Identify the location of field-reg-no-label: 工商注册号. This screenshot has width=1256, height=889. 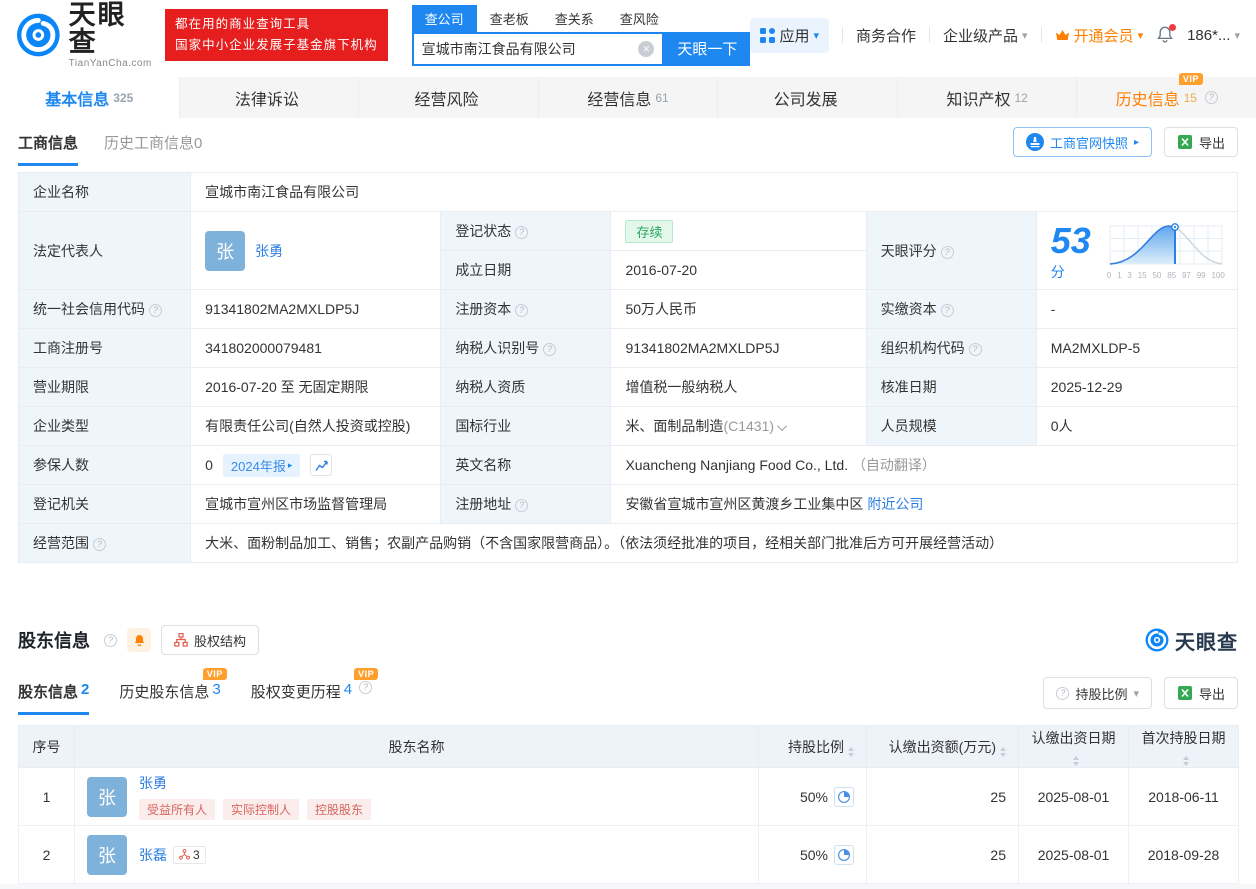
(104, 348).